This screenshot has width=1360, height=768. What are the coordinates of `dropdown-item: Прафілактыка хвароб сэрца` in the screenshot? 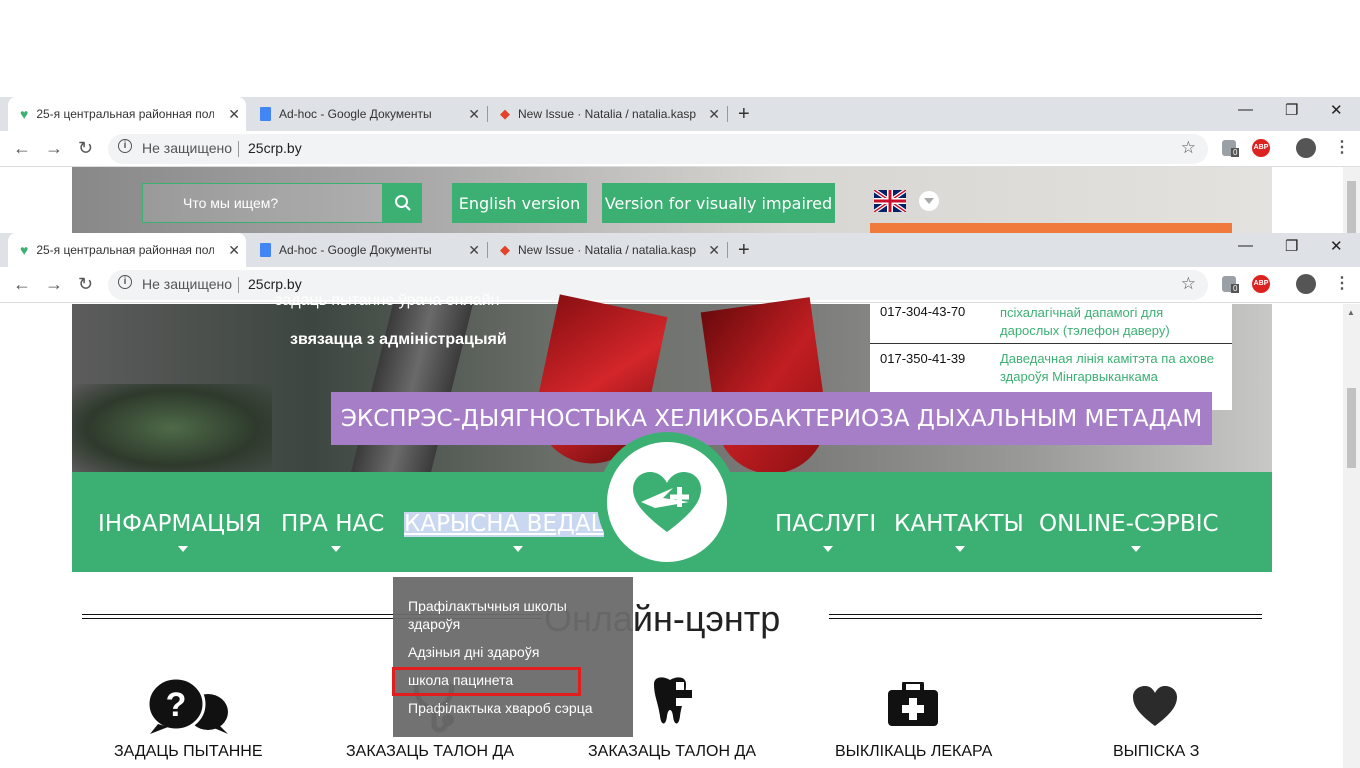 It's located at (500, 708).